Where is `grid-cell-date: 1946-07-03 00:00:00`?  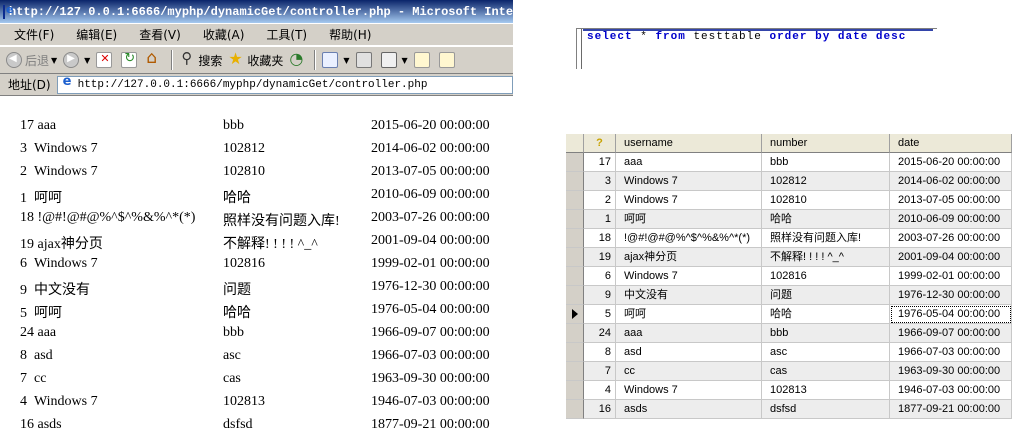 grid-cell-date: 1946-07-03 00:00:00 is located at coordinates (951, 390).